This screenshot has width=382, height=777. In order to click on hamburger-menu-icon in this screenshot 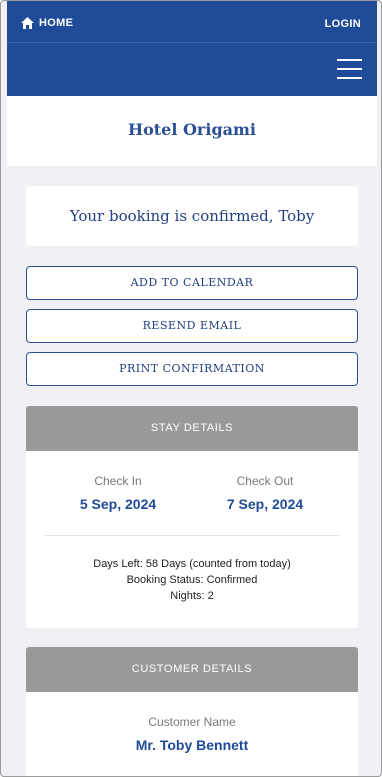, I will do `click(349, 69)`.